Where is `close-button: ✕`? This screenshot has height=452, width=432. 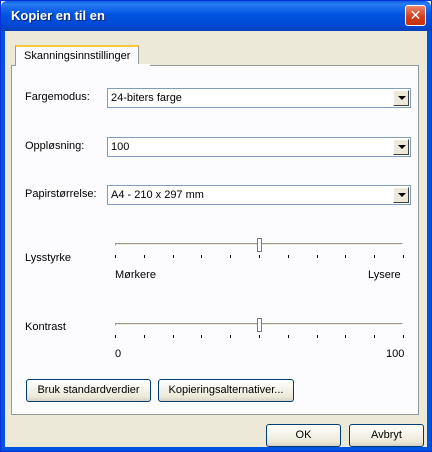
close-button: ✕ is located at coordinates (415, 15).